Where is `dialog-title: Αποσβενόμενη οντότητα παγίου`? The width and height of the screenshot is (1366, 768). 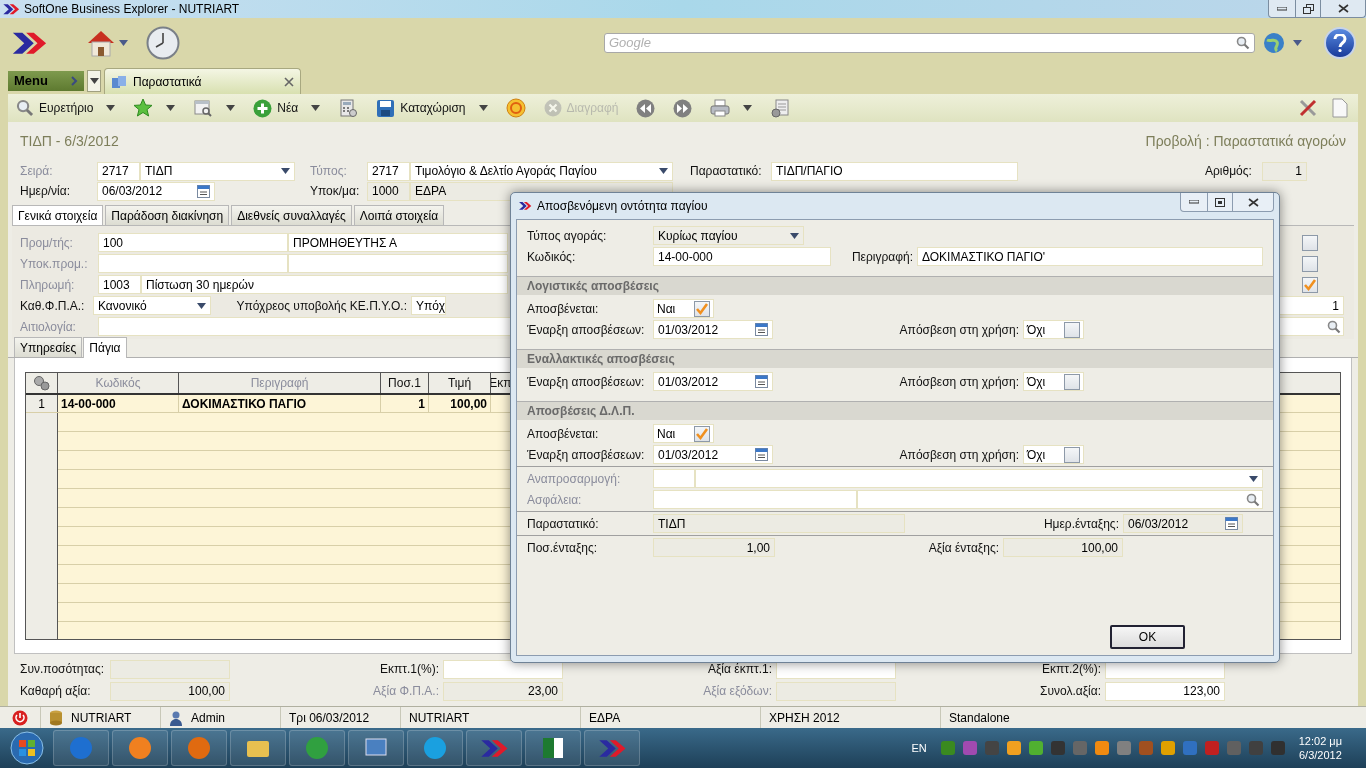
dialog-title: Αποσβενόμενη οντότητα παγίου is located at coordinates (622, 206).